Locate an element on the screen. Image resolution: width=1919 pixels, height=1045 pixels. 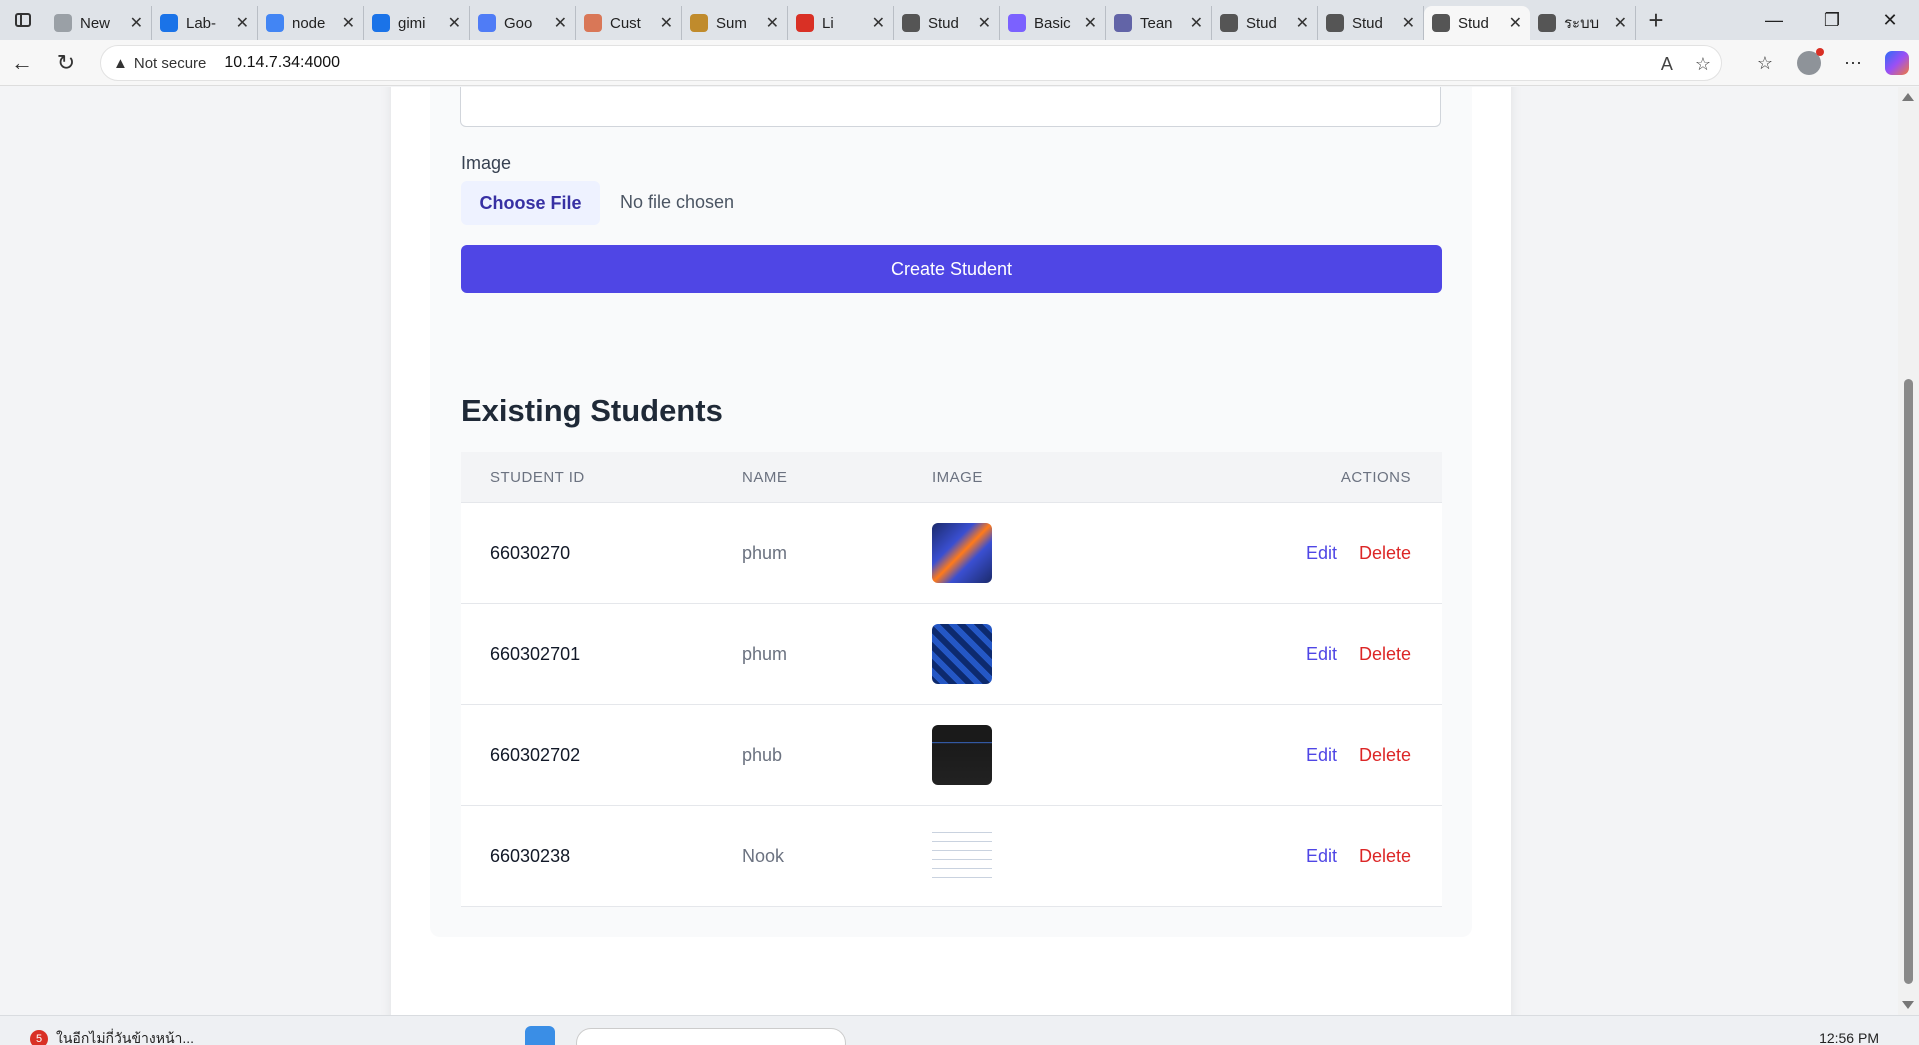
browser-tab: Li ✕ is located at coordinates (841, 23).